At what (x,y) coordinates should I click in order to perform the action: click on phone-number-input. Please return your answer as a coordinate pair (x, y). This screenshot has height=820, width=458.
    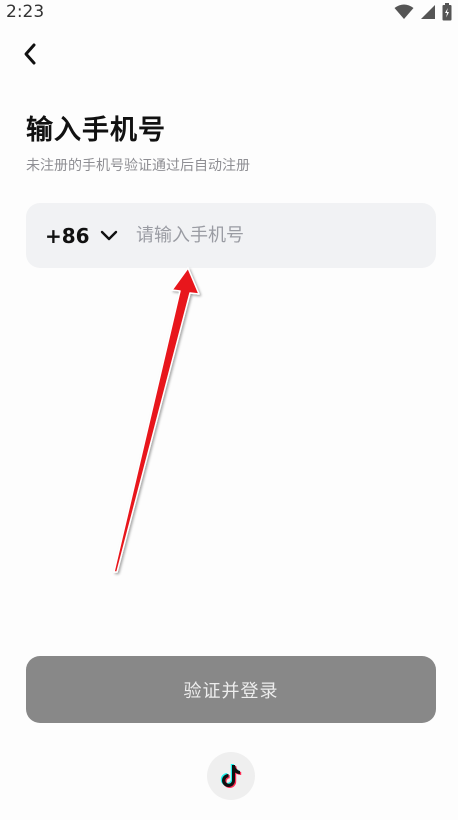
    Looking at the image, I should click on (276, 235).